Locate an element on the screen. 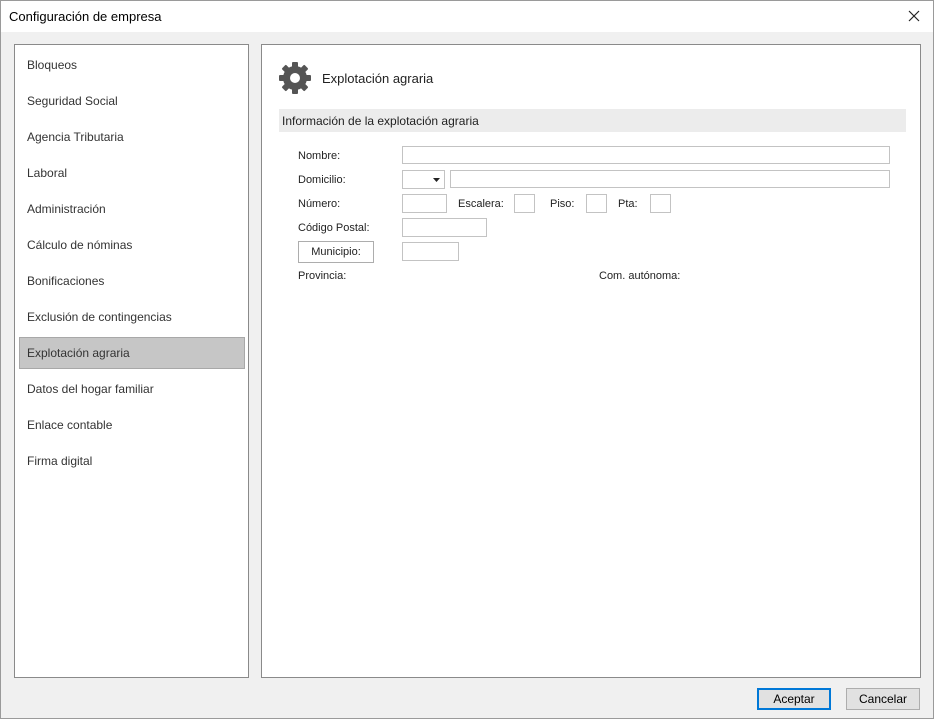  sidebar-item-label: Seguridad Social is located at coordinates (72, 101).